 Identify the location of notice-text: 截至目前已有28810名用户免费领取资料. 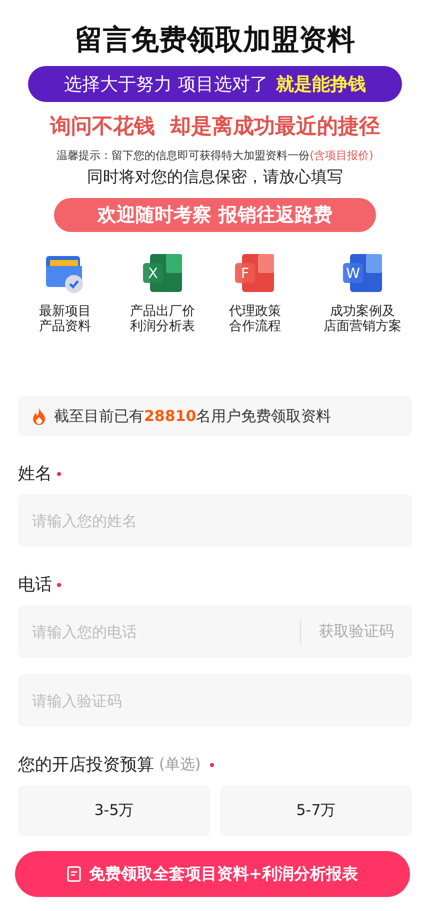
(193, 416).